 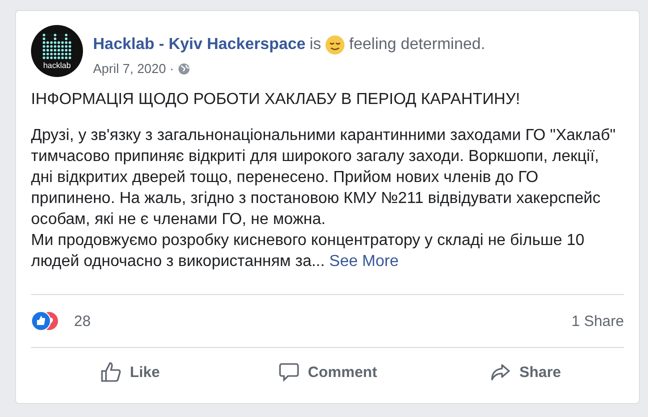 What do you see at coordinates (335, 45) in the screenshot?
I see `emoji-icon` at bounding box center [335, 45].